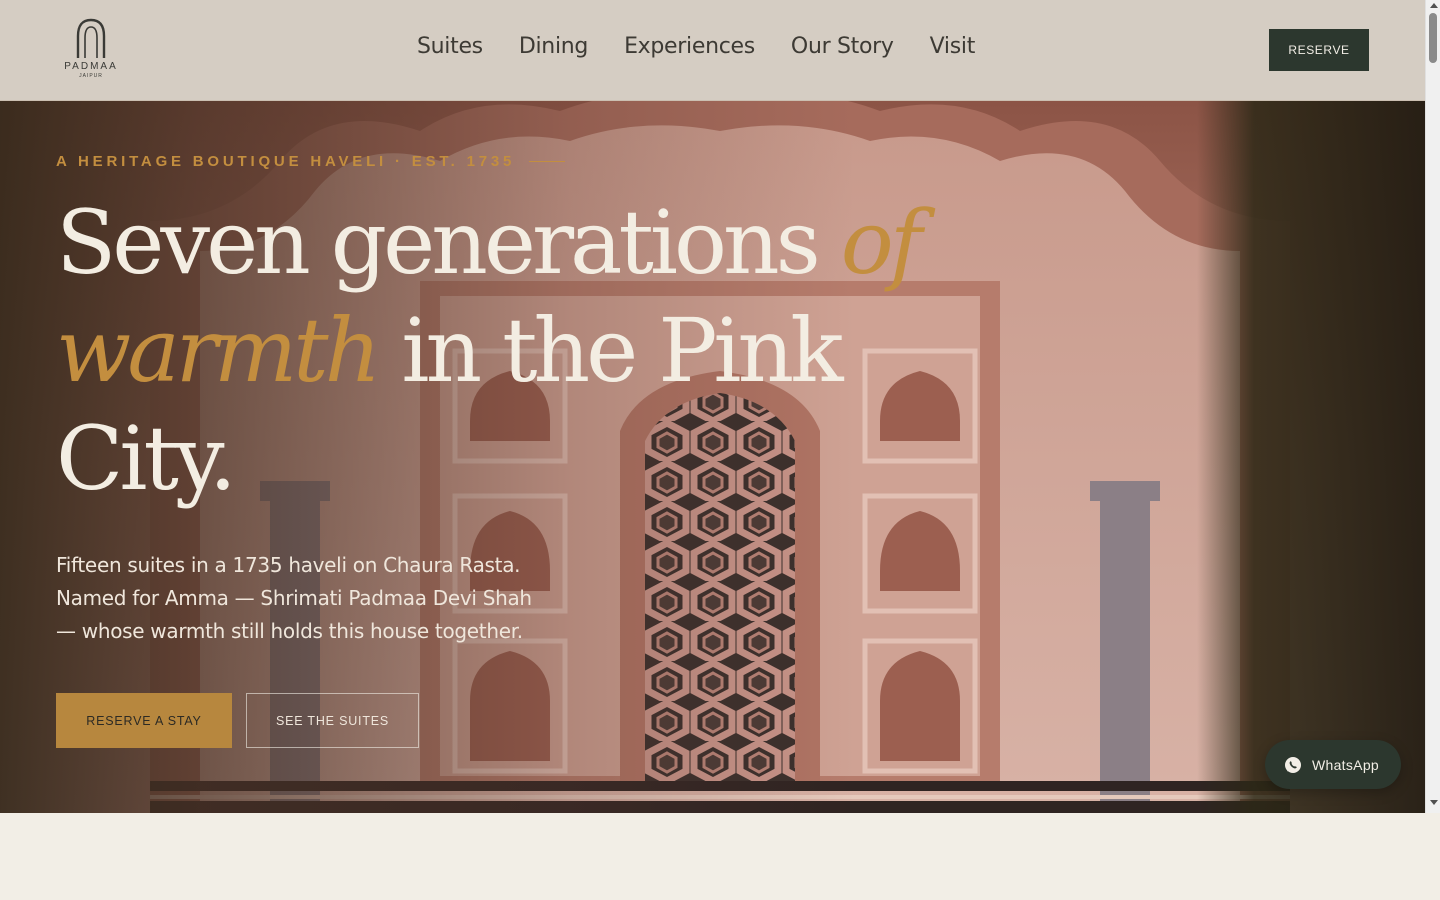  I want to click on nav-item-visit: Visit, so click(953, 46).